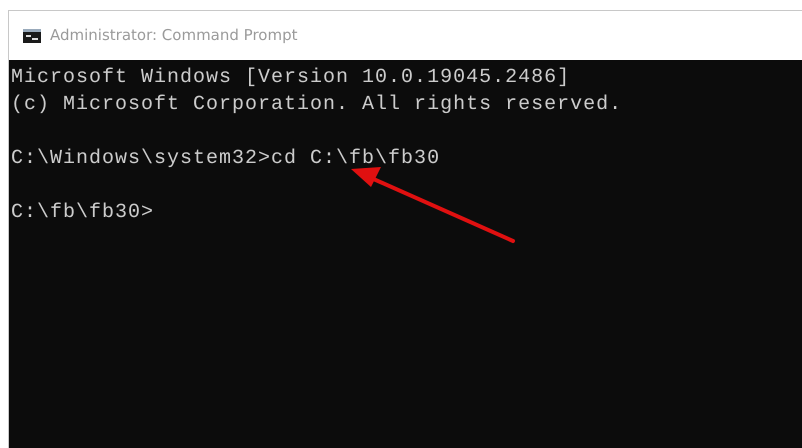 The image size is (802, 448). Describe the element at coordinates (316, 105) in the screenshot. I see `console-line: (c) Microsoft Corporation. All rights reserved.` at that location.